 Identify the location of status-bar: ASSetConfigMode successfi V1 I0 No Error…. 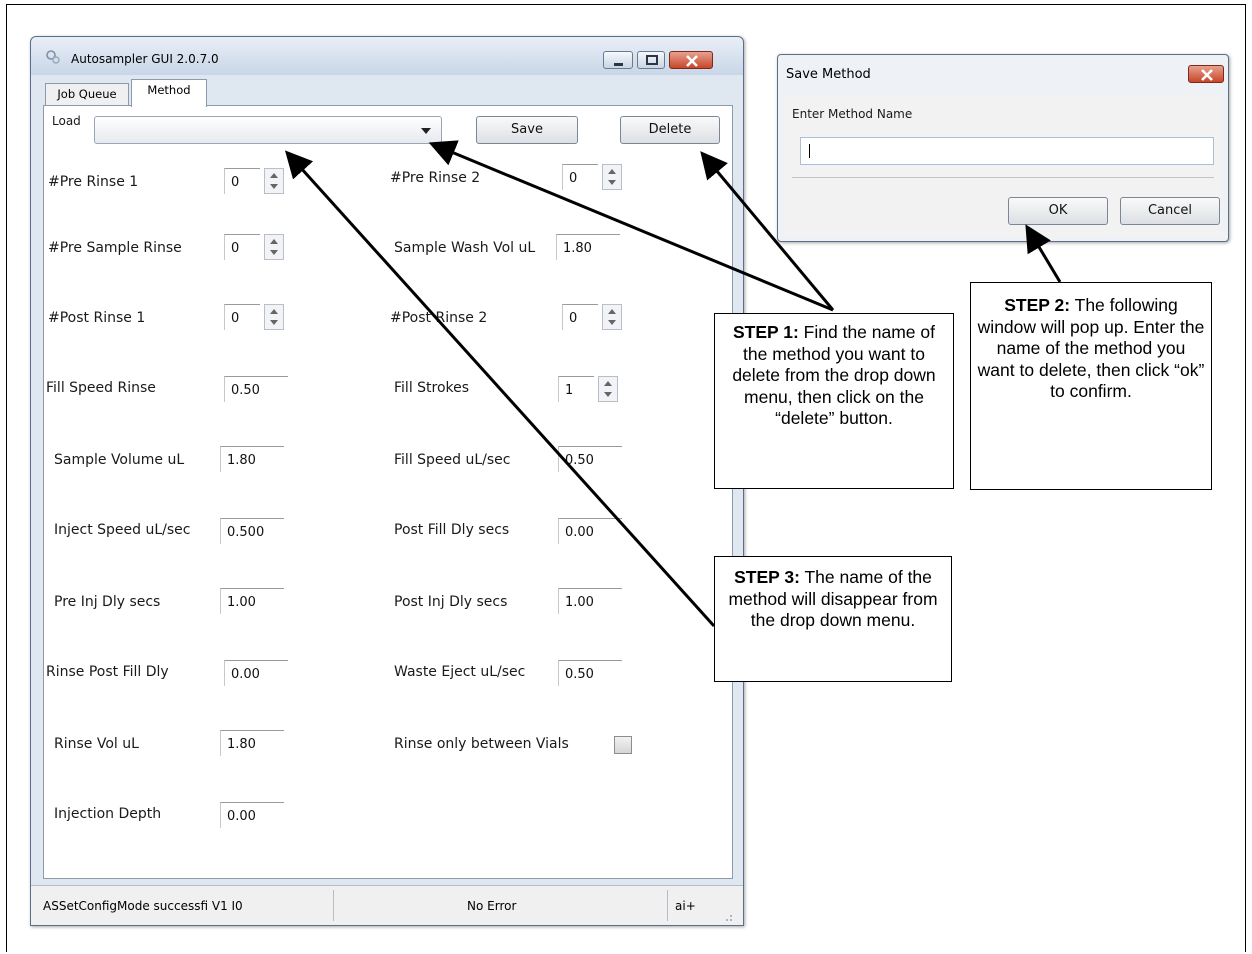
(387, 905).